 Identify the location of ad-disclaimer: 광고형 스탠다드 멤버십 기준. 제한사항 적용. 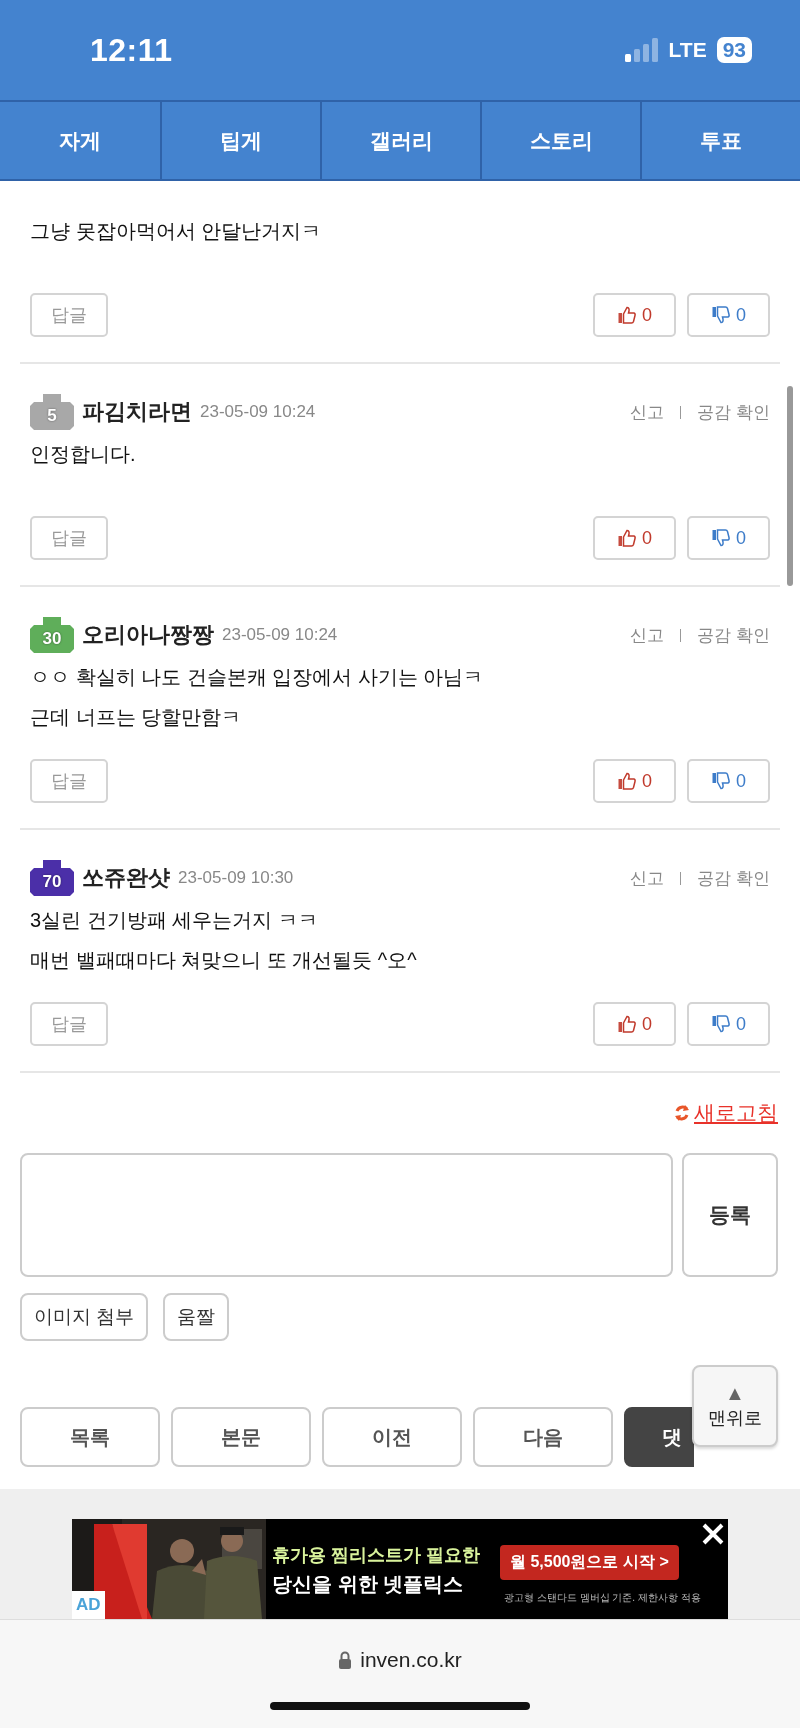
(602, 1598).